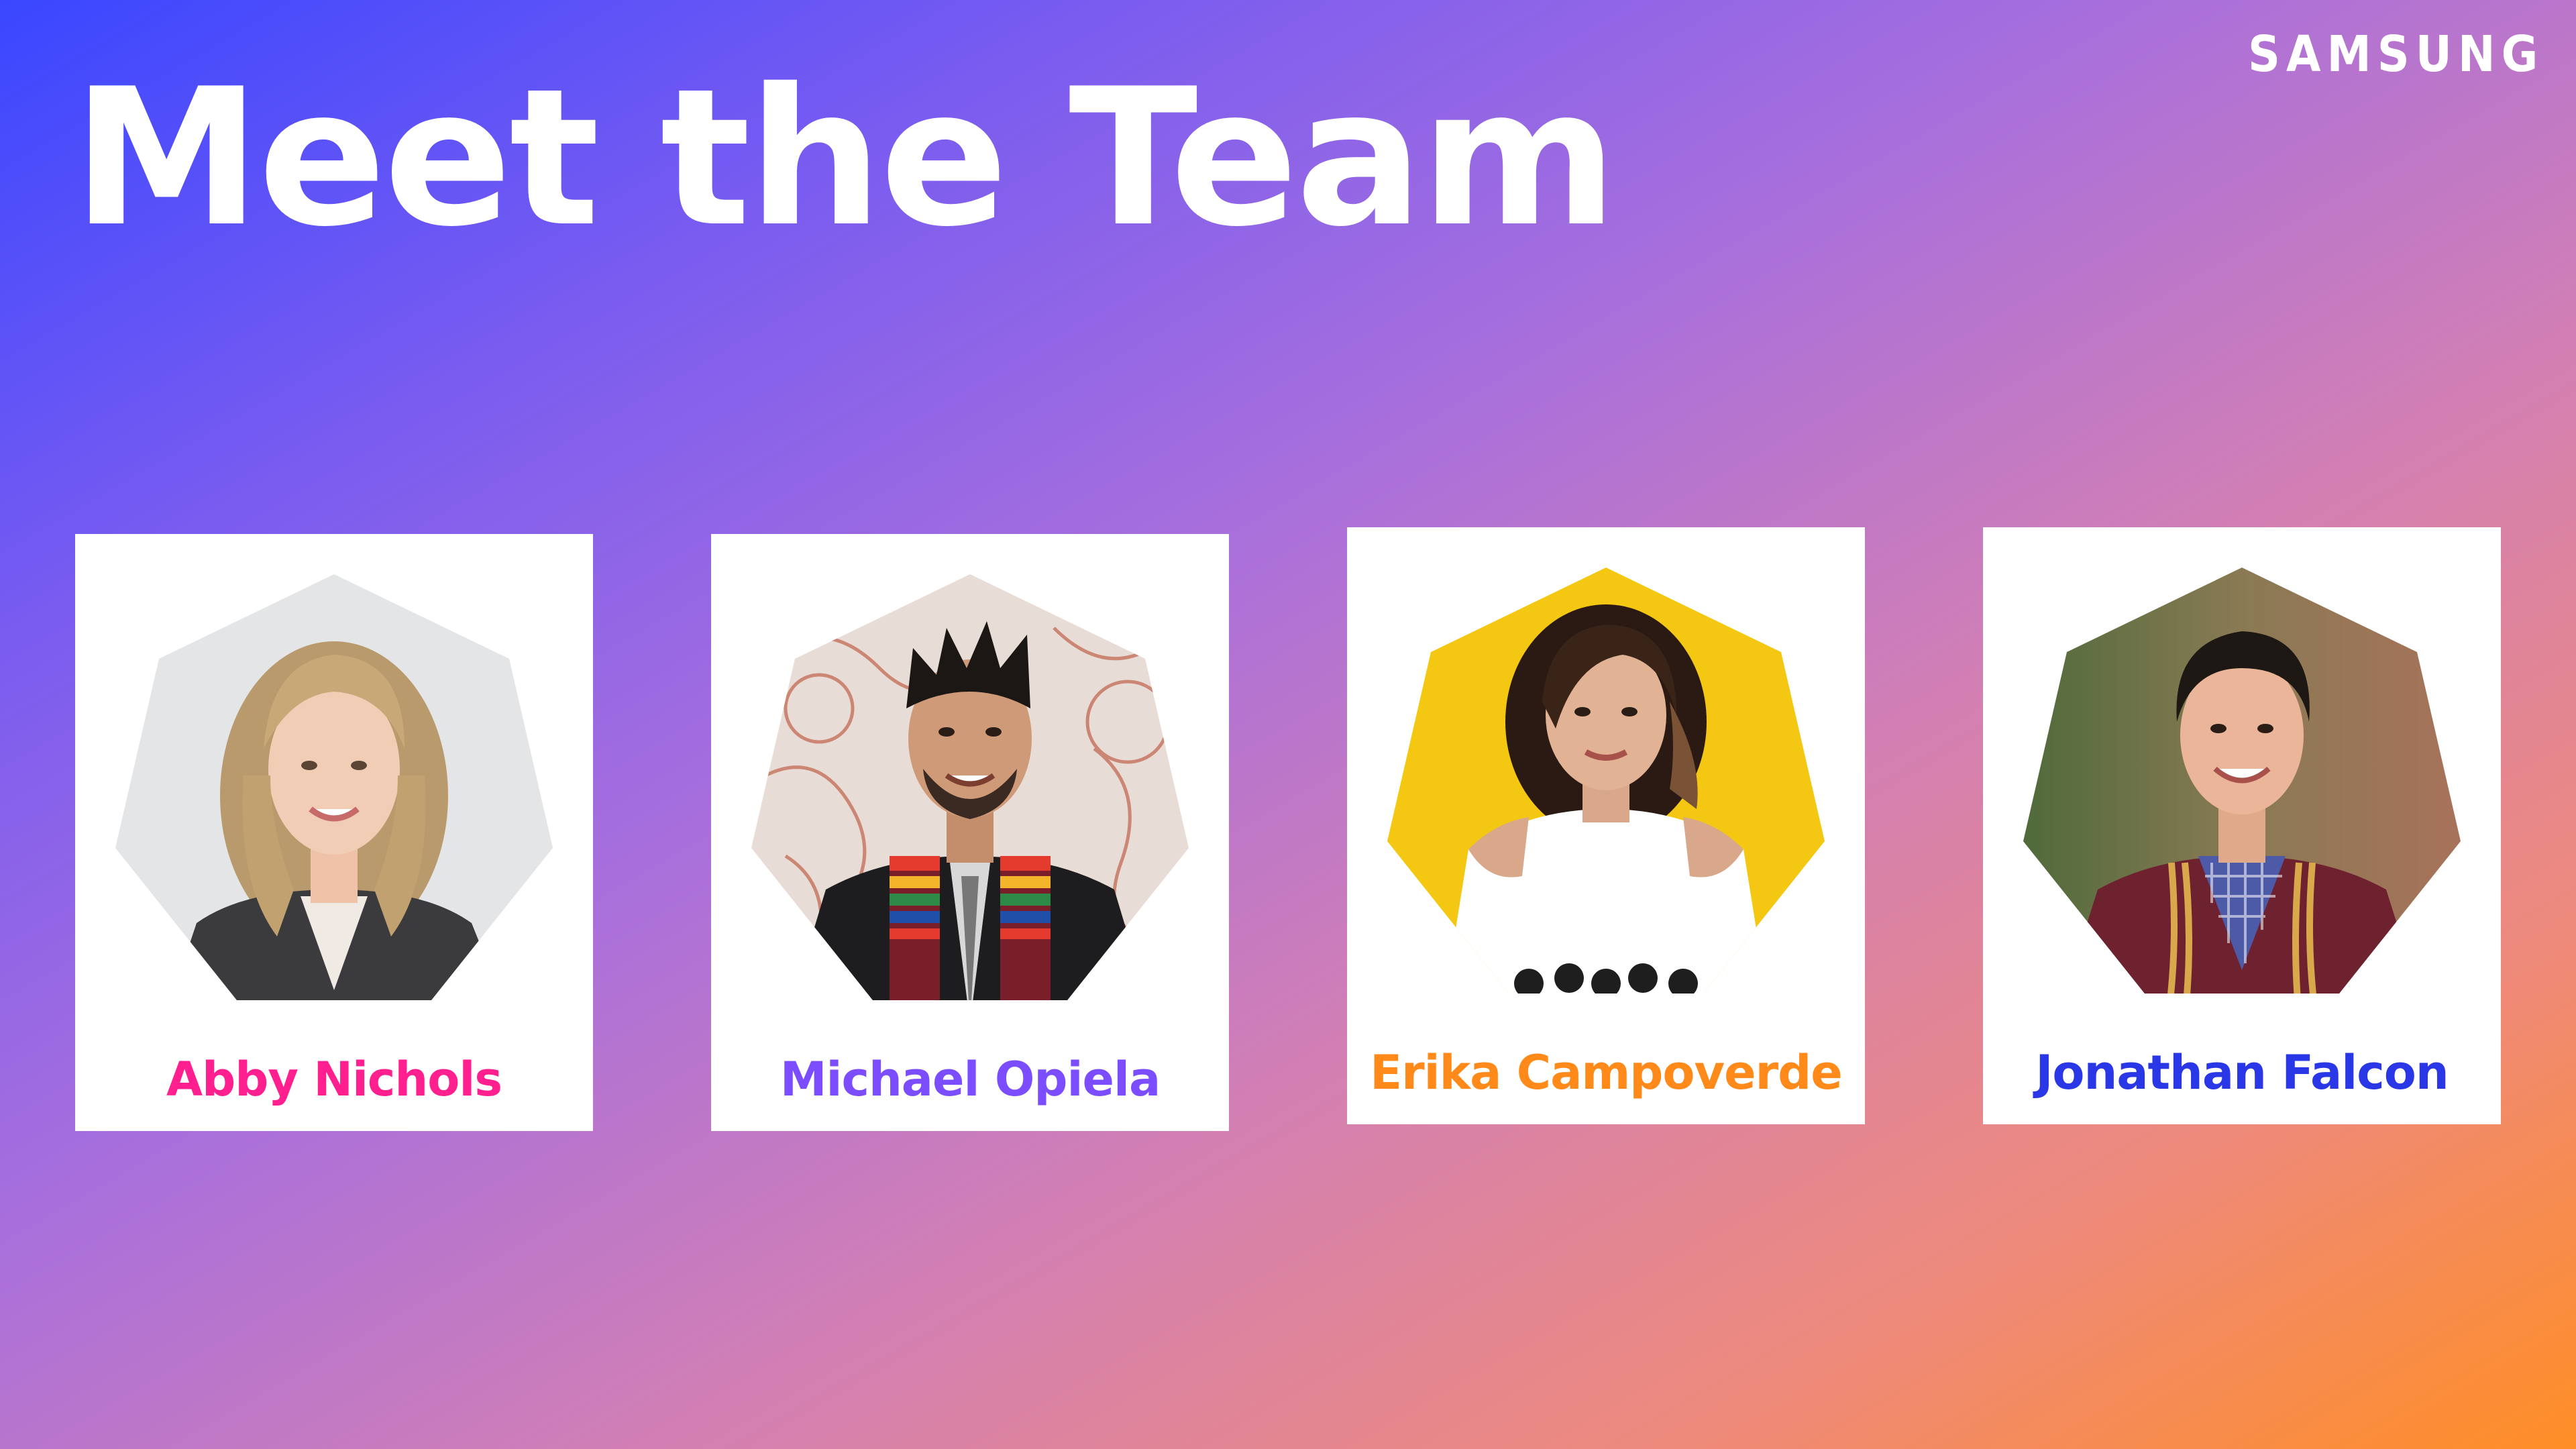 This screenshot has width=2576, height=1449. I want to click on team-member-card-jonathan: Jonathan Falcon, so click(2242, 825).